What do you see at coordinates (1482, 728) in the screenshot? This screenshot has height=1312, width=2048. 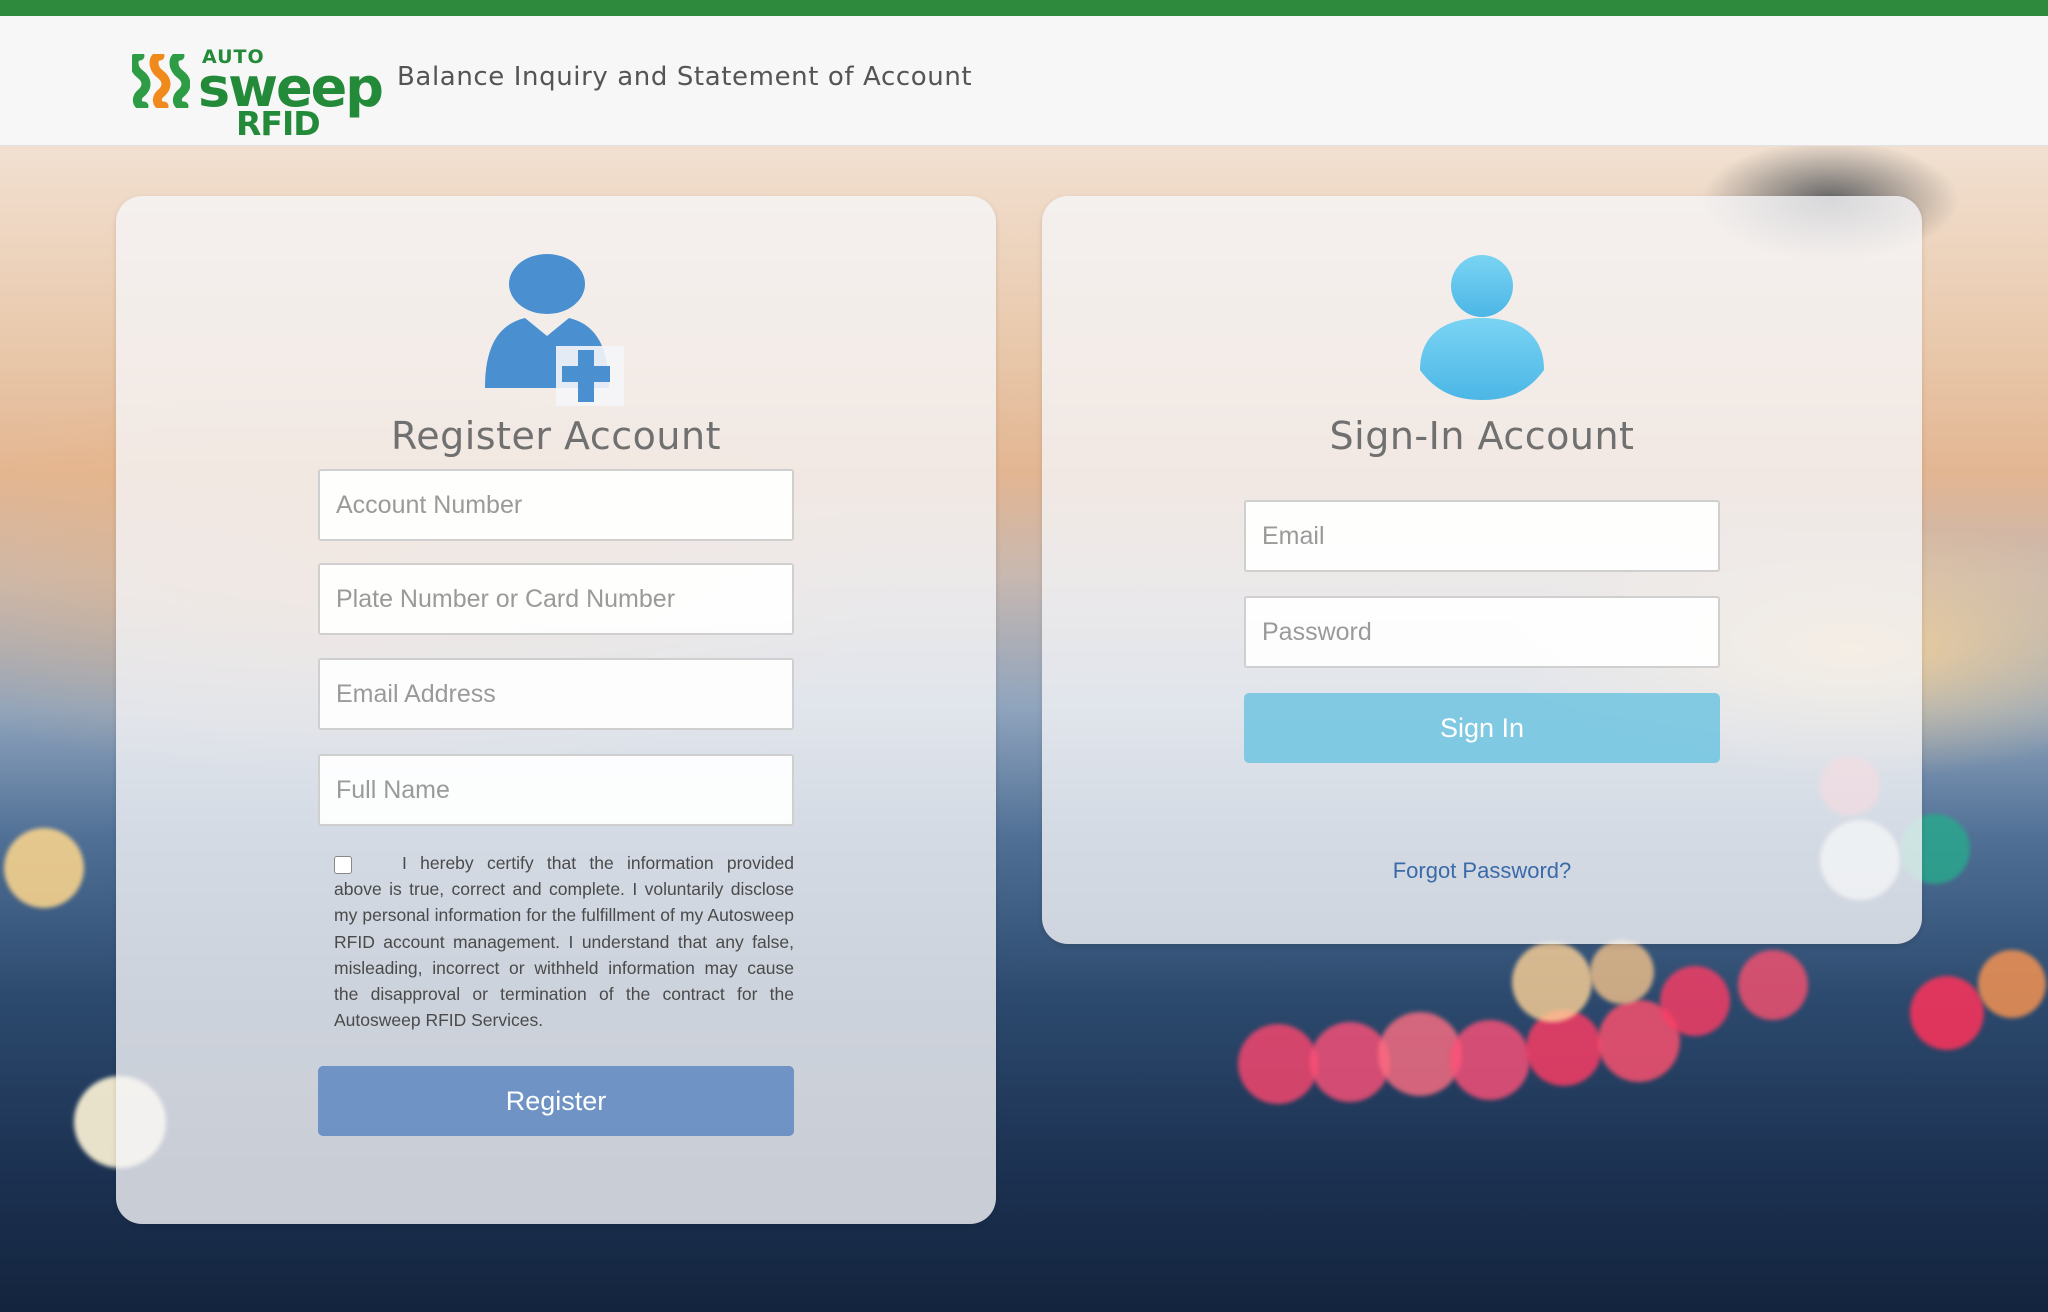 I see `signin-button: Sign In` at bounding box center [1482, 728].